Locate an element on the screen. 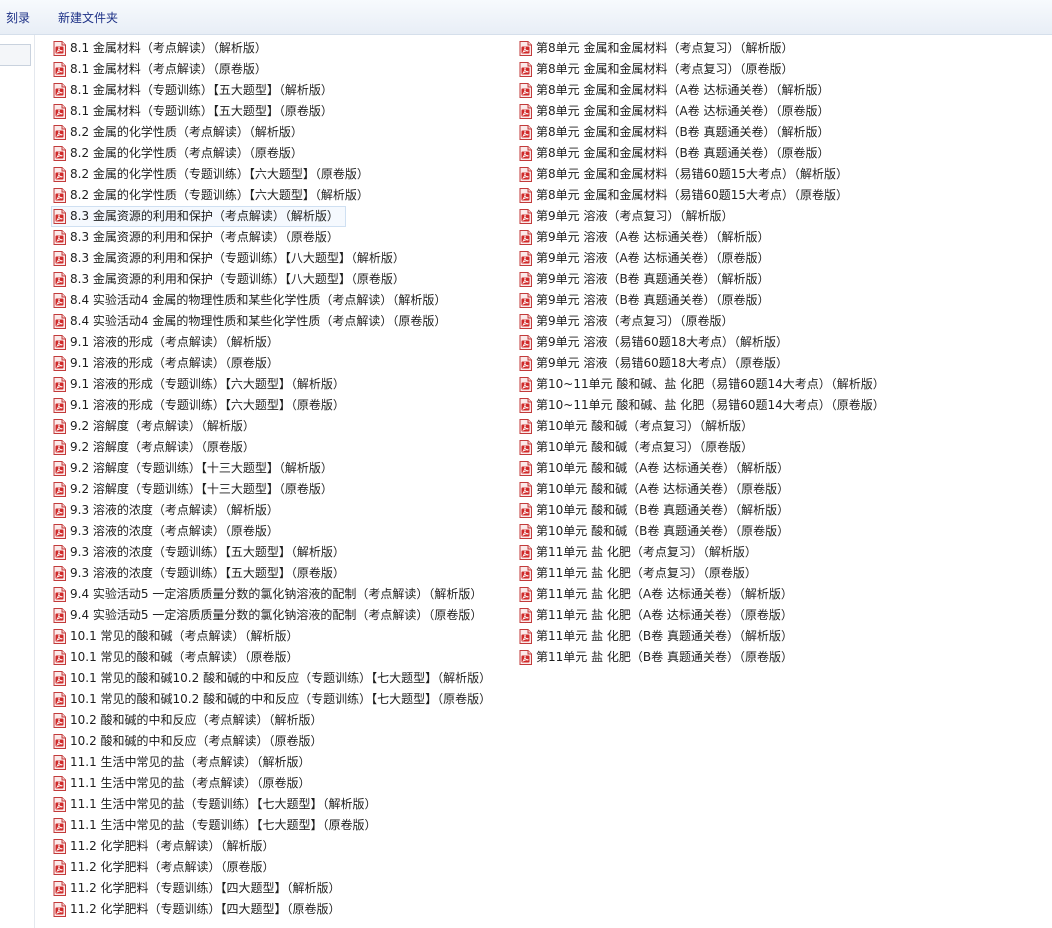 This screenshot has height=928, width=1052. file-item: 8.2 金属的化学性质（考点解读）（解析版） is located at coordinates (180, 132).